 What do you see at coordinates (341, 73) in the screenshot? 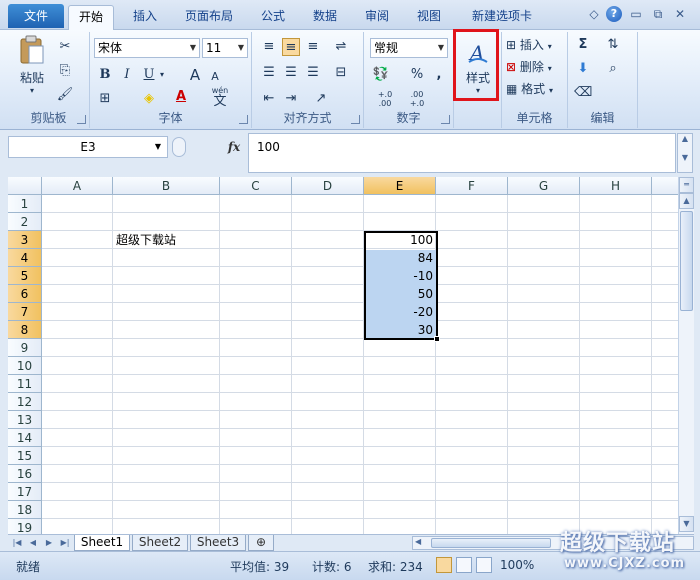
I see `merge-center-icon: ⊟` at bounding box center [341, 73].